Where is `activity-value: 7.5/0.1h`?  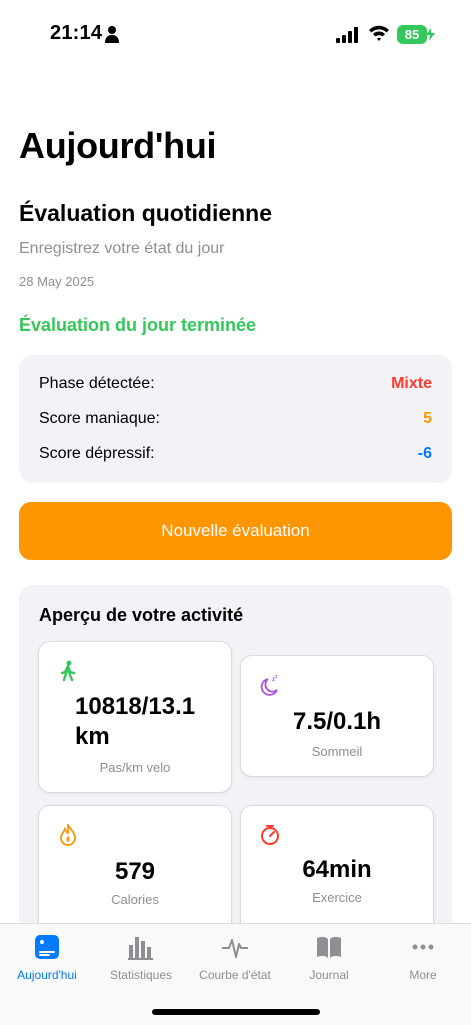
activity-value: 7.5/0.1h is located at coordinates (337, 721).